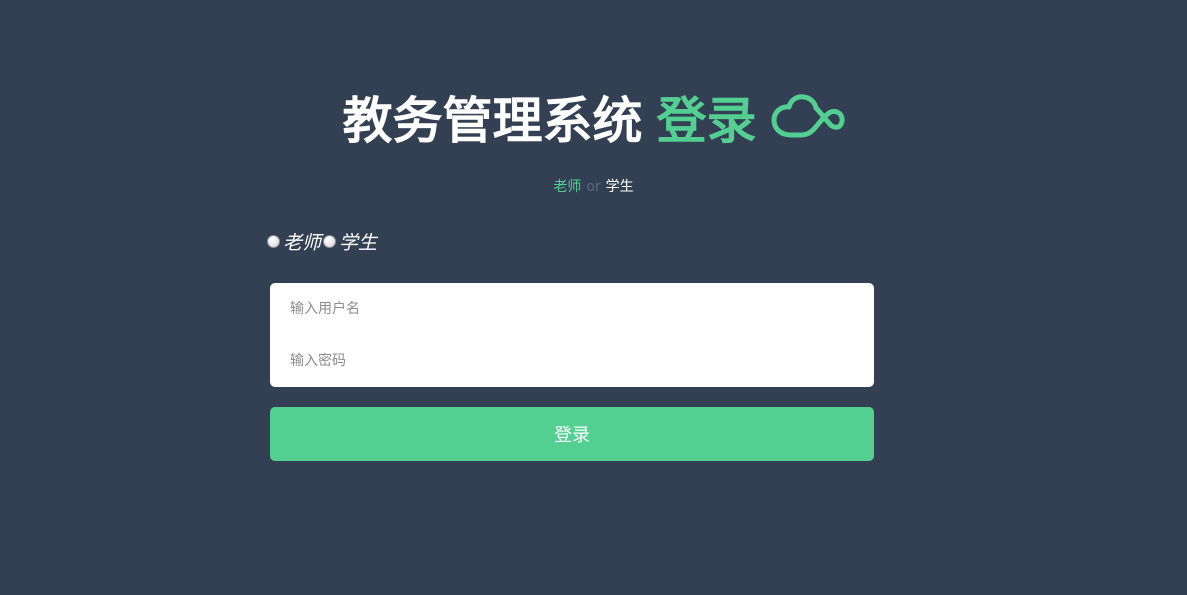 The height and width of the screenshot is (595, 1187). Describe the element at coordinates (572, 309) in the screenshot. I see `username-input` at that location.